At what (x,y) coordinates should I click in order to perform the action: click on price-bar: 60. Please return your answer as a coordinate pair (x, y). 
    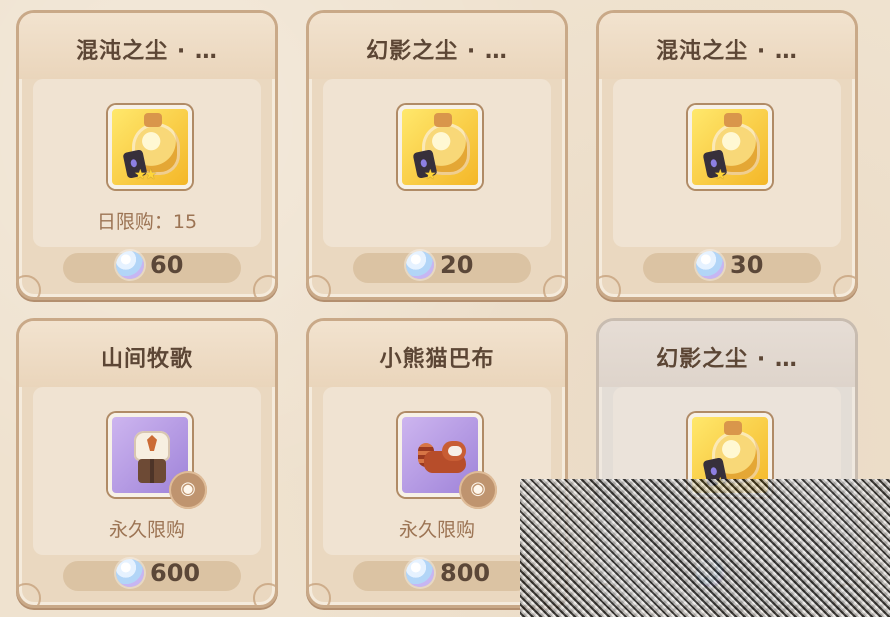
    Looking at the image, I should click on (152, 267).